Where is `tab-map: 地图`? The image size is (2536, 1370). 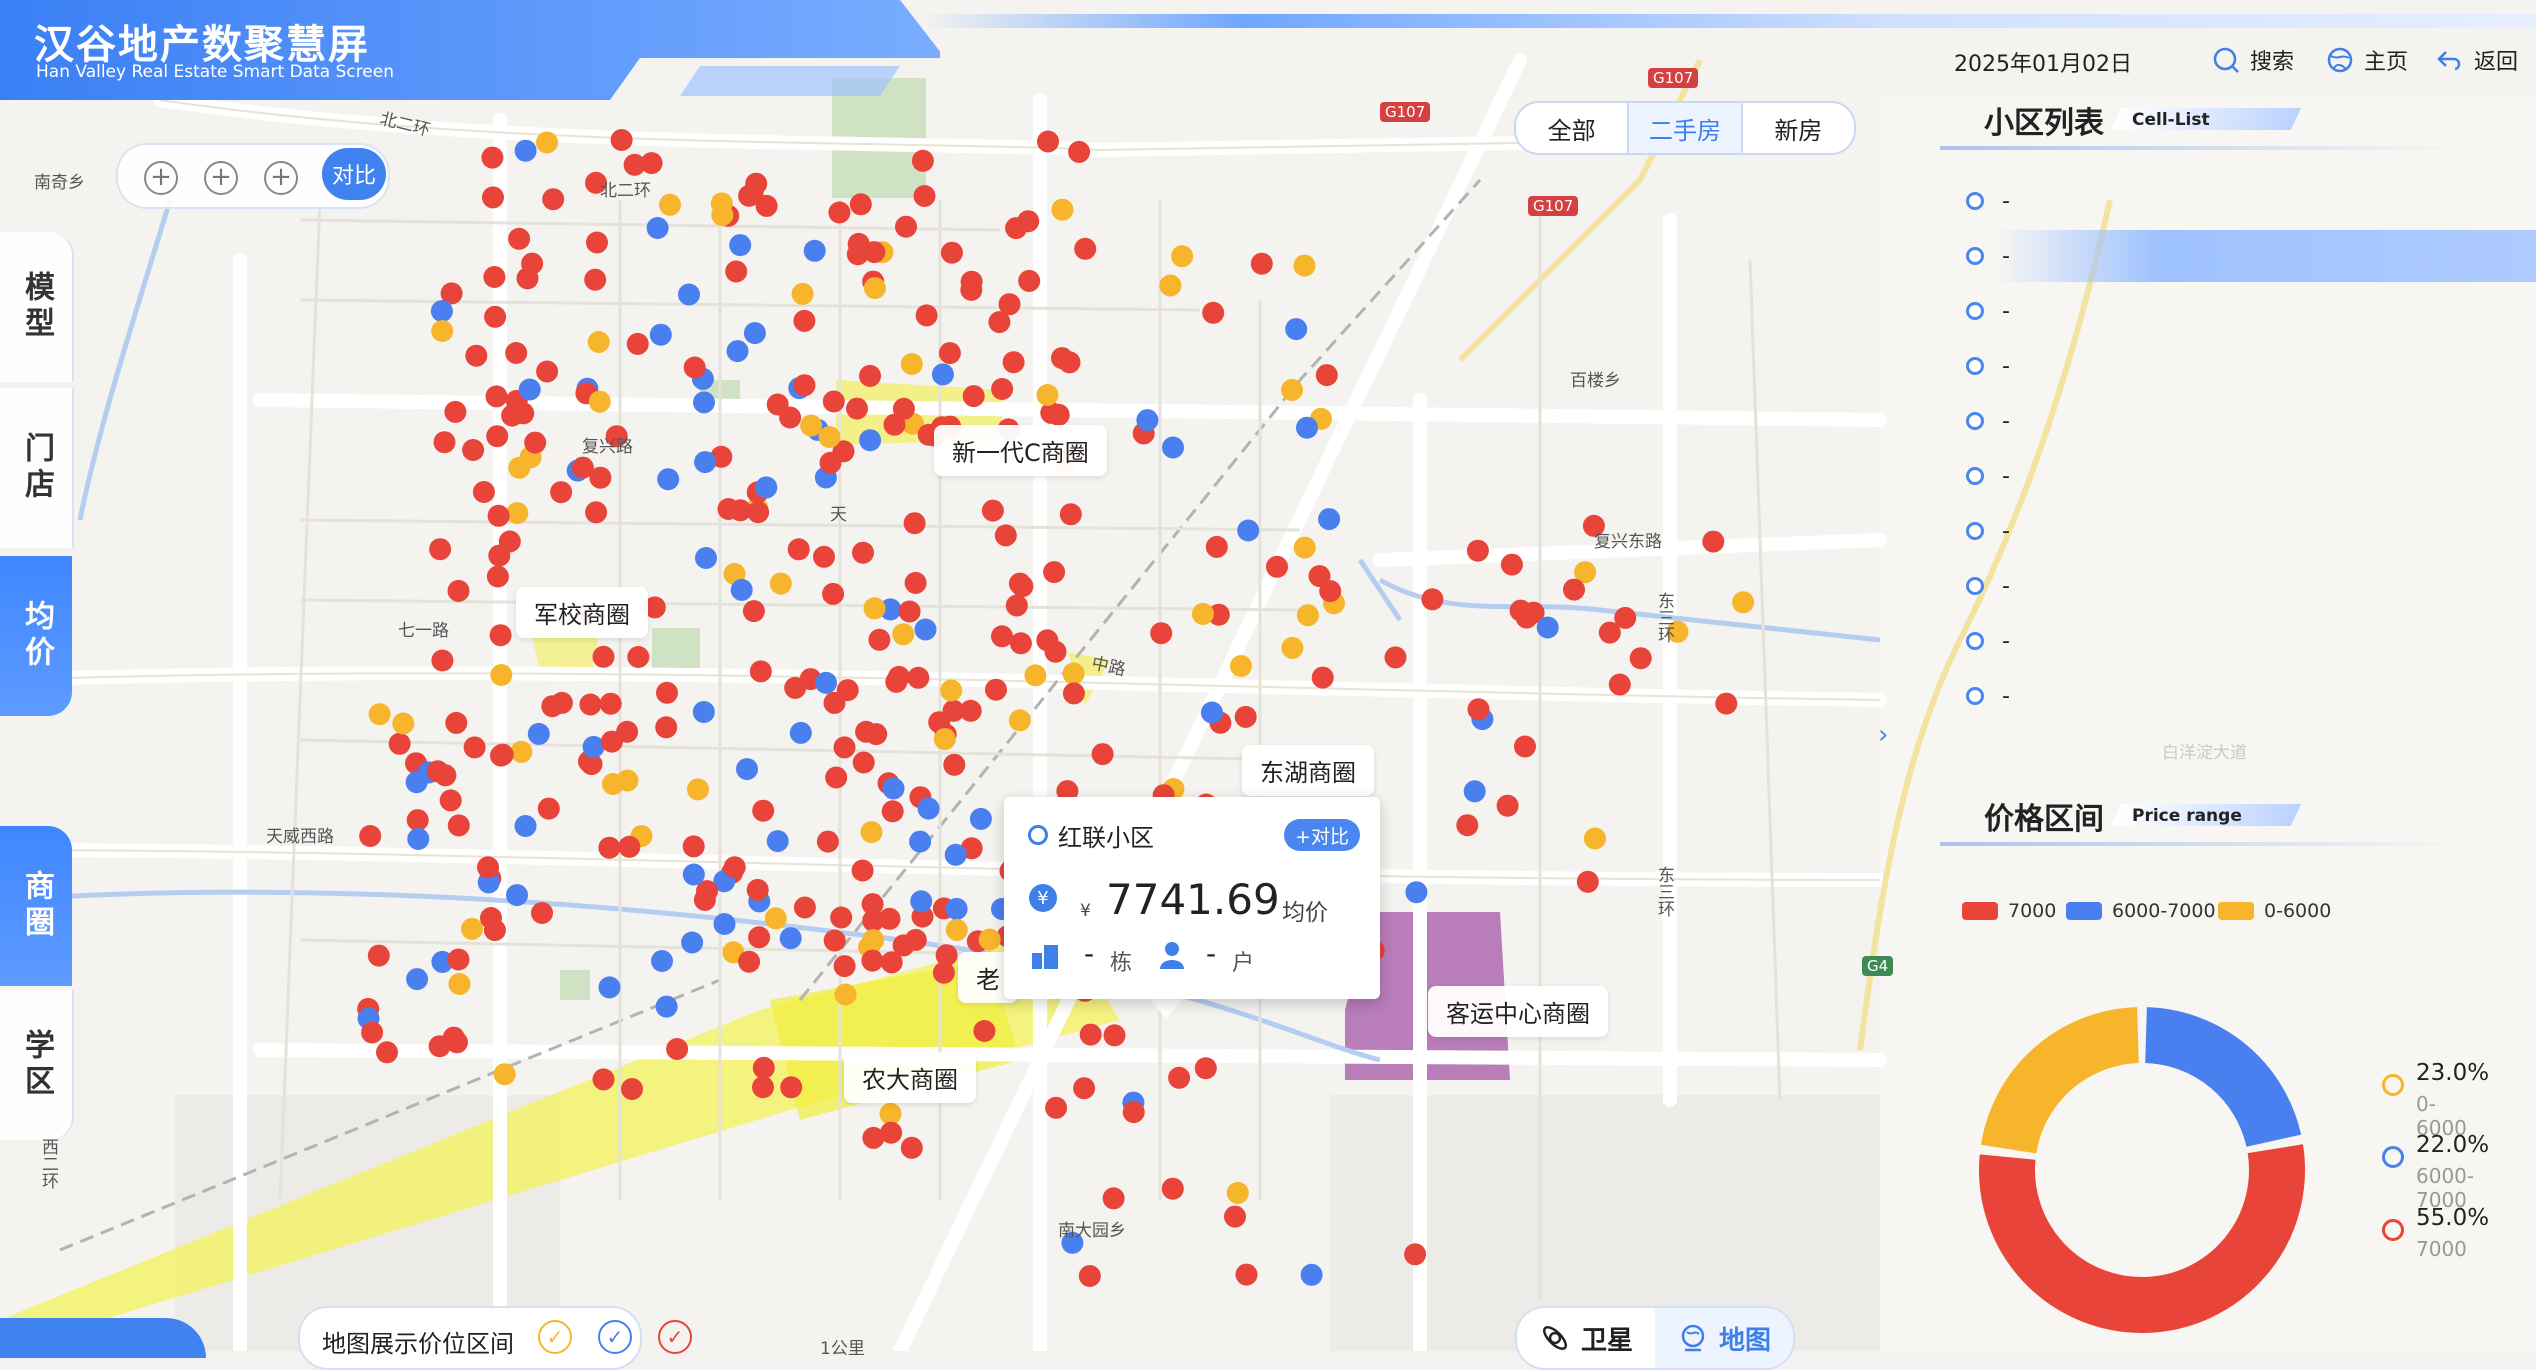 tab-map: 地图 is located at coordinates (1724, 1338).